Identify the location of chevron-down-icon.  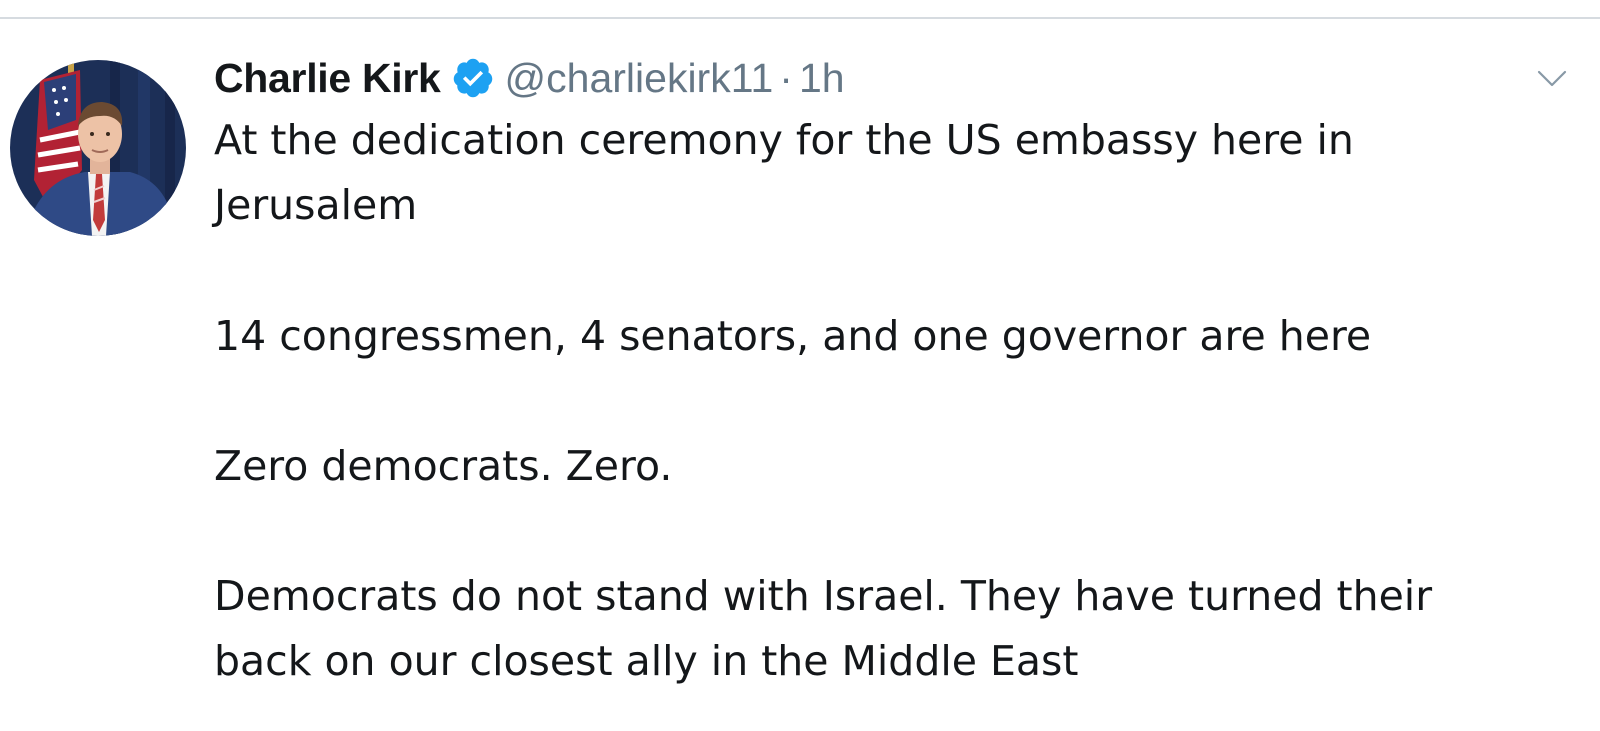
(1552, 79).